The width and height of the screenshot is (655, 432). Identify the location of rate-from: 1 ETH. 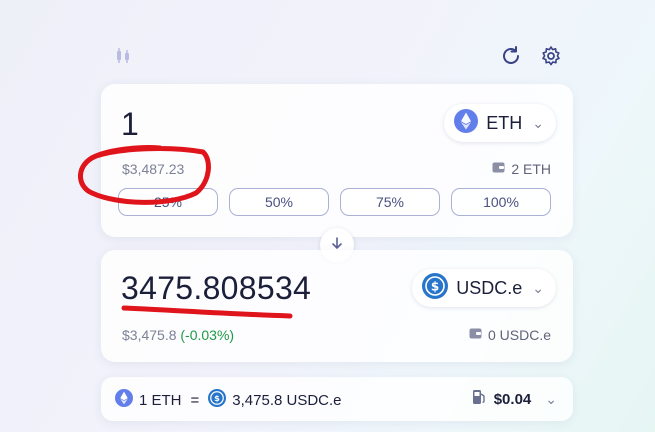
(160, 400).